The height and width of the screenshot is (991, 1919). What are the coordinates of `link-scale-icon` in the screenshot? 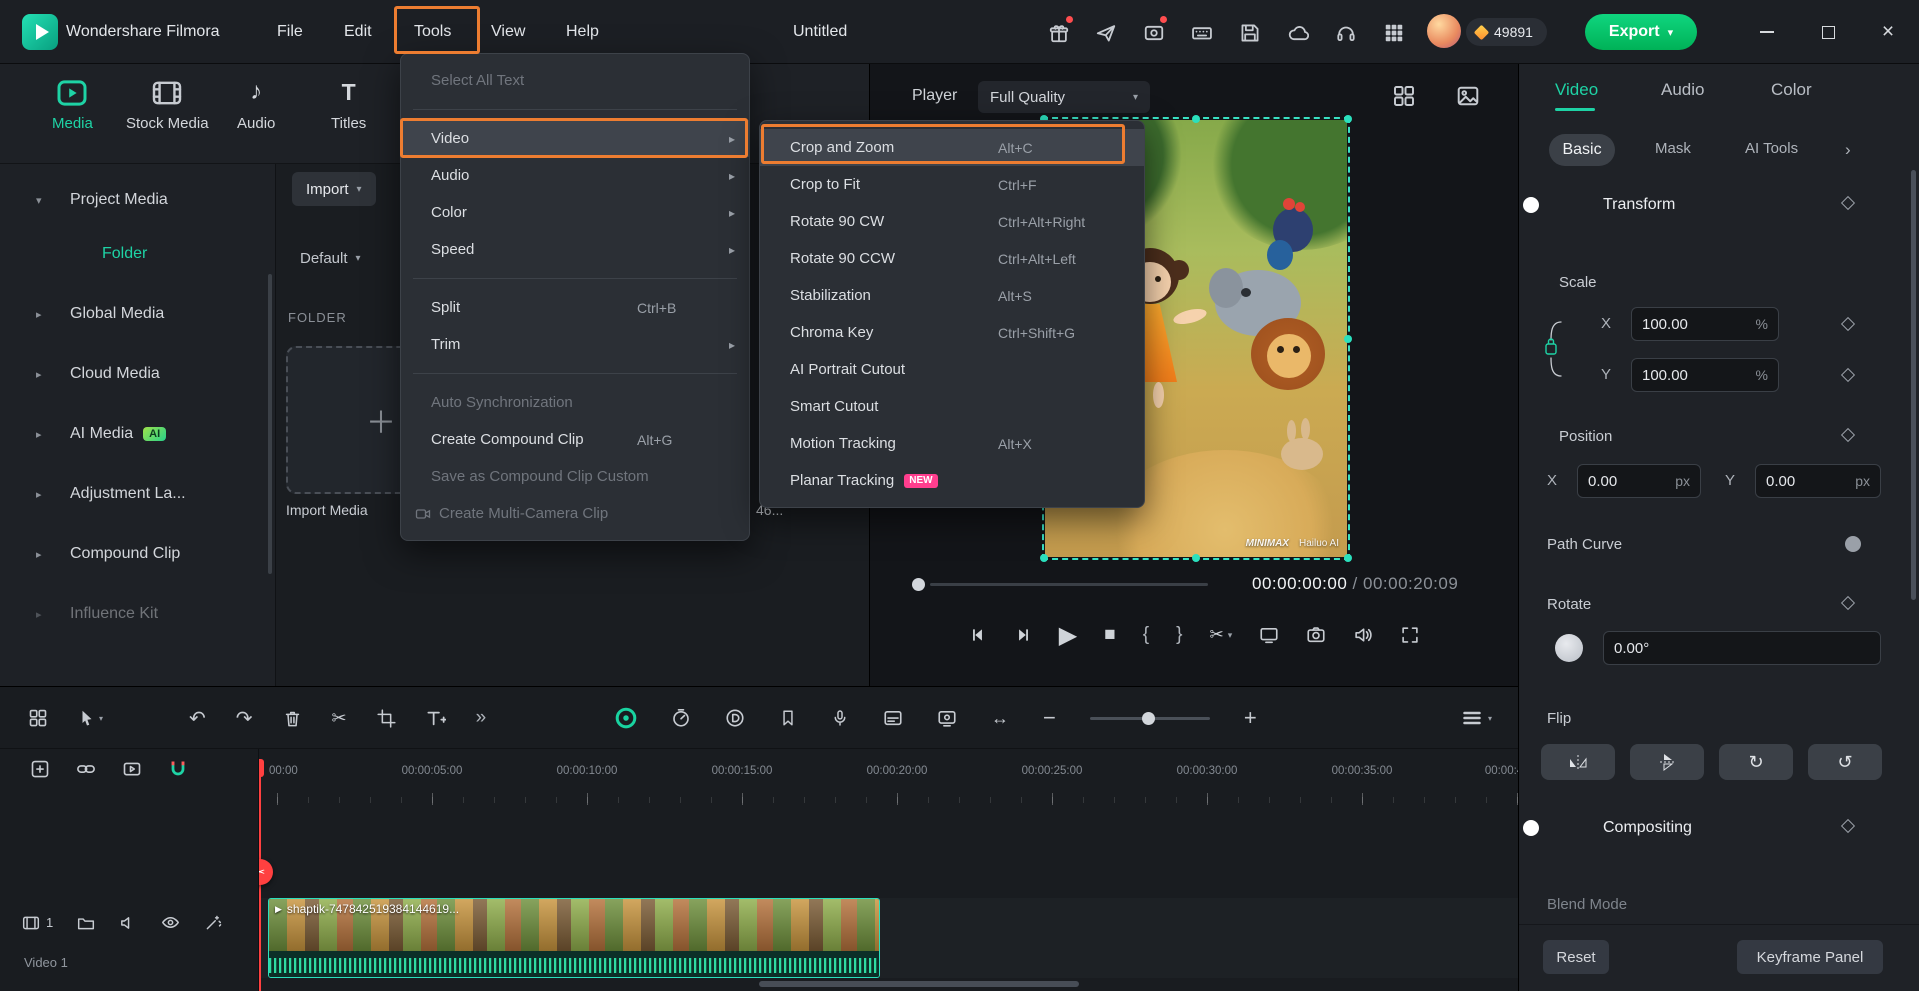 It's located at (1554, 349).